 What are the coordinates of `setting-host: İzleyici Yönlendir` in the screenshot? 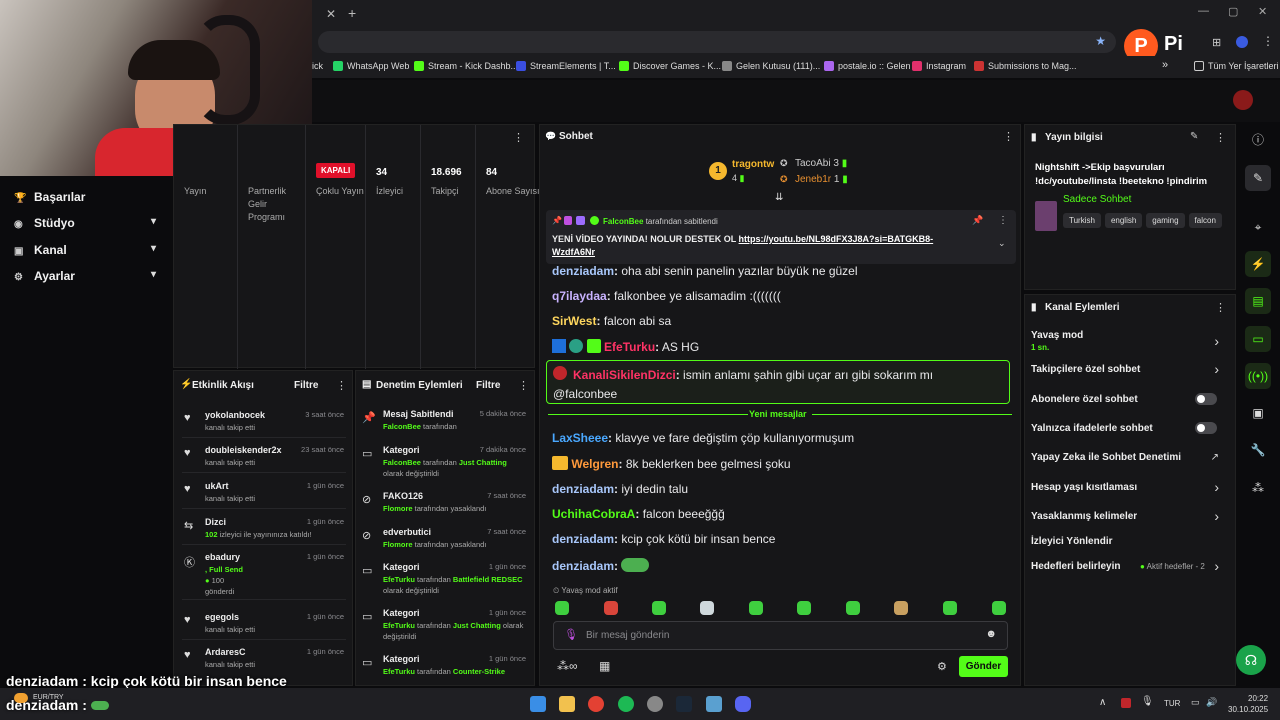 It's located at (1128, 541).